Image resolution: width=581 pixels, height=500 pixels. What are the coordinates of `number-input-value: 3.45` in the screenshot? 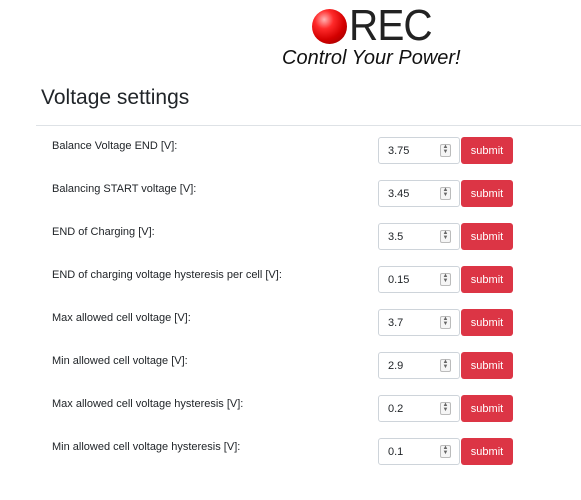 It's located at (398, 194).